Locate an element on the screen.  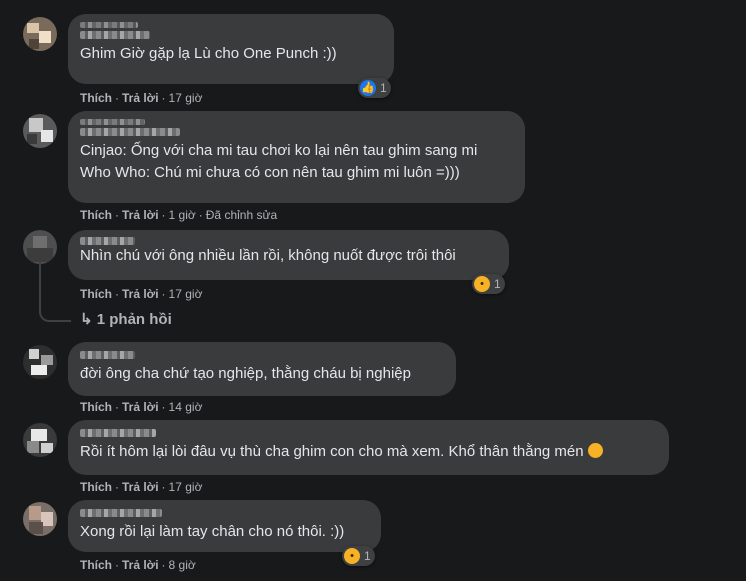
wow-icon: • is located at coordinates (482, 284).